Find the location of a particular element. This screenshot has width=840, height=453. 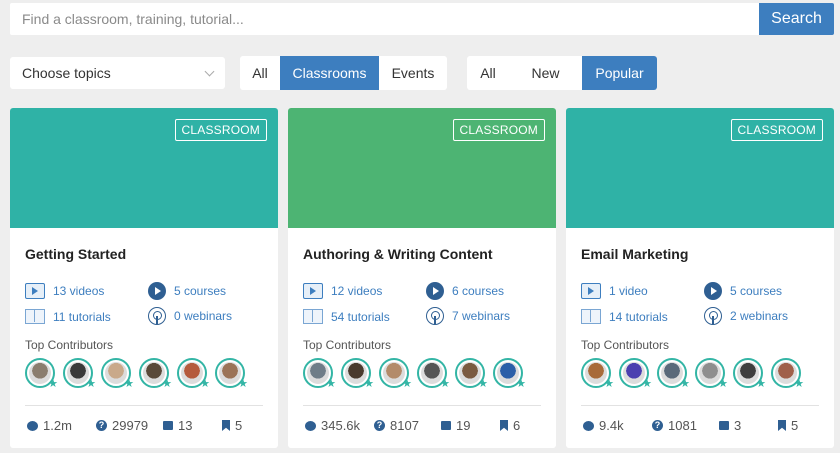

search-bar: Search is located at coordinates (422, 19).